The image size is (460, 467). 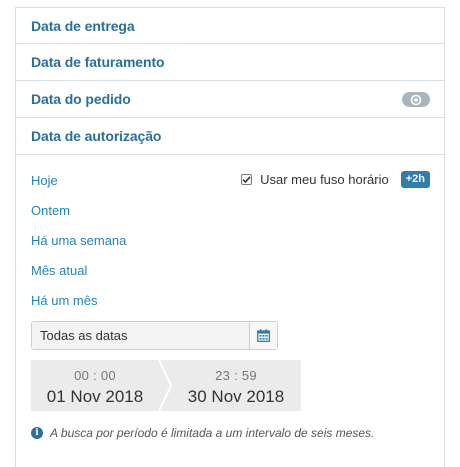 What do you see at coordinates (166, 385) in the screenshot?
I see `date-range-display: 00 : 00 01 Nov 2018 23 : 59 30 Nov 2018` at bounding box center [166, 385].